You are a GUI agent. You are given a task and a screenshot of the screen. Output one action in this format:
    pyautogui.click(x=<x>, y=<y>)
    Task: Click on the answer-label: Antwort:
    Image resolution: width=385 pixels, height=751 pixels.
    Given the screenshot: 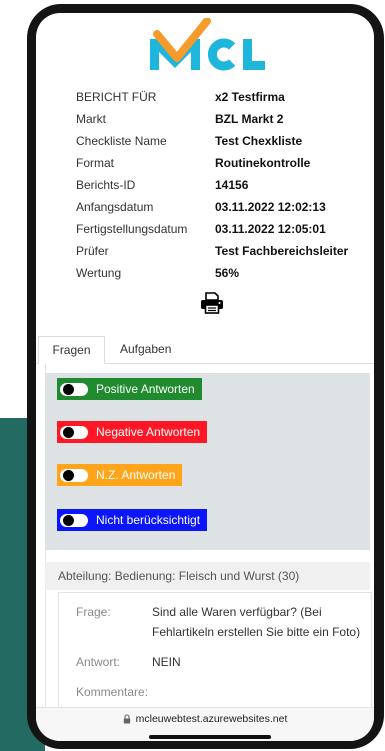 What is the action you would take?
    pyautogui.click(x=98, y=662)
    